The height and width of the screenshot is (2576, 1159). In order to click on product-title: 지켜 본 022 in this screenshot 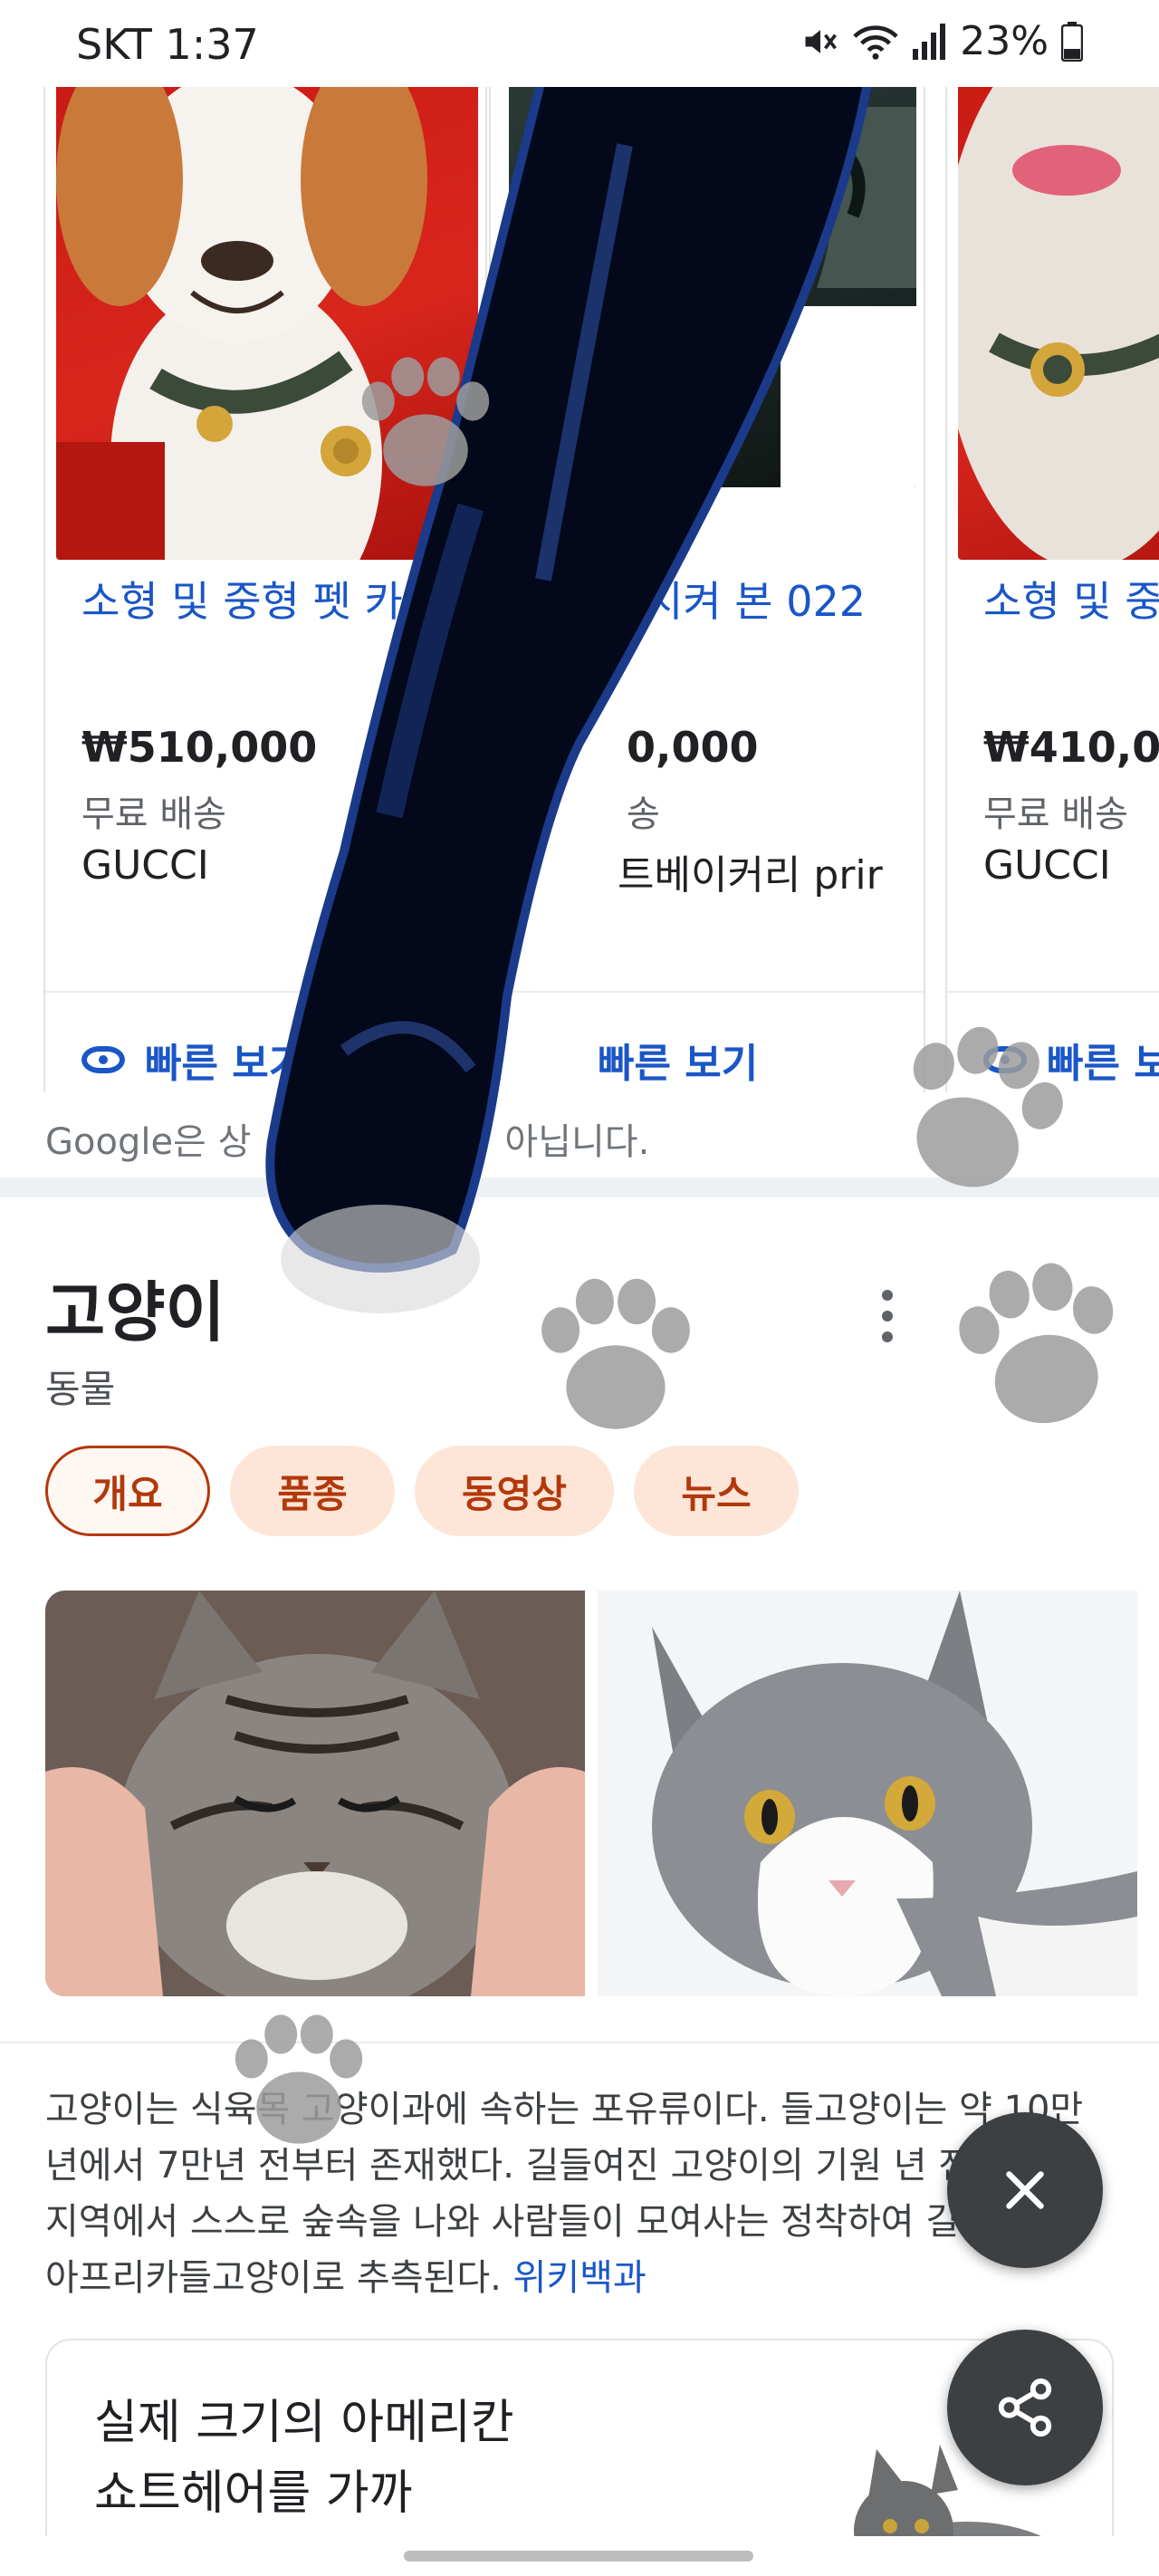, I will do `click(784, 601)`.